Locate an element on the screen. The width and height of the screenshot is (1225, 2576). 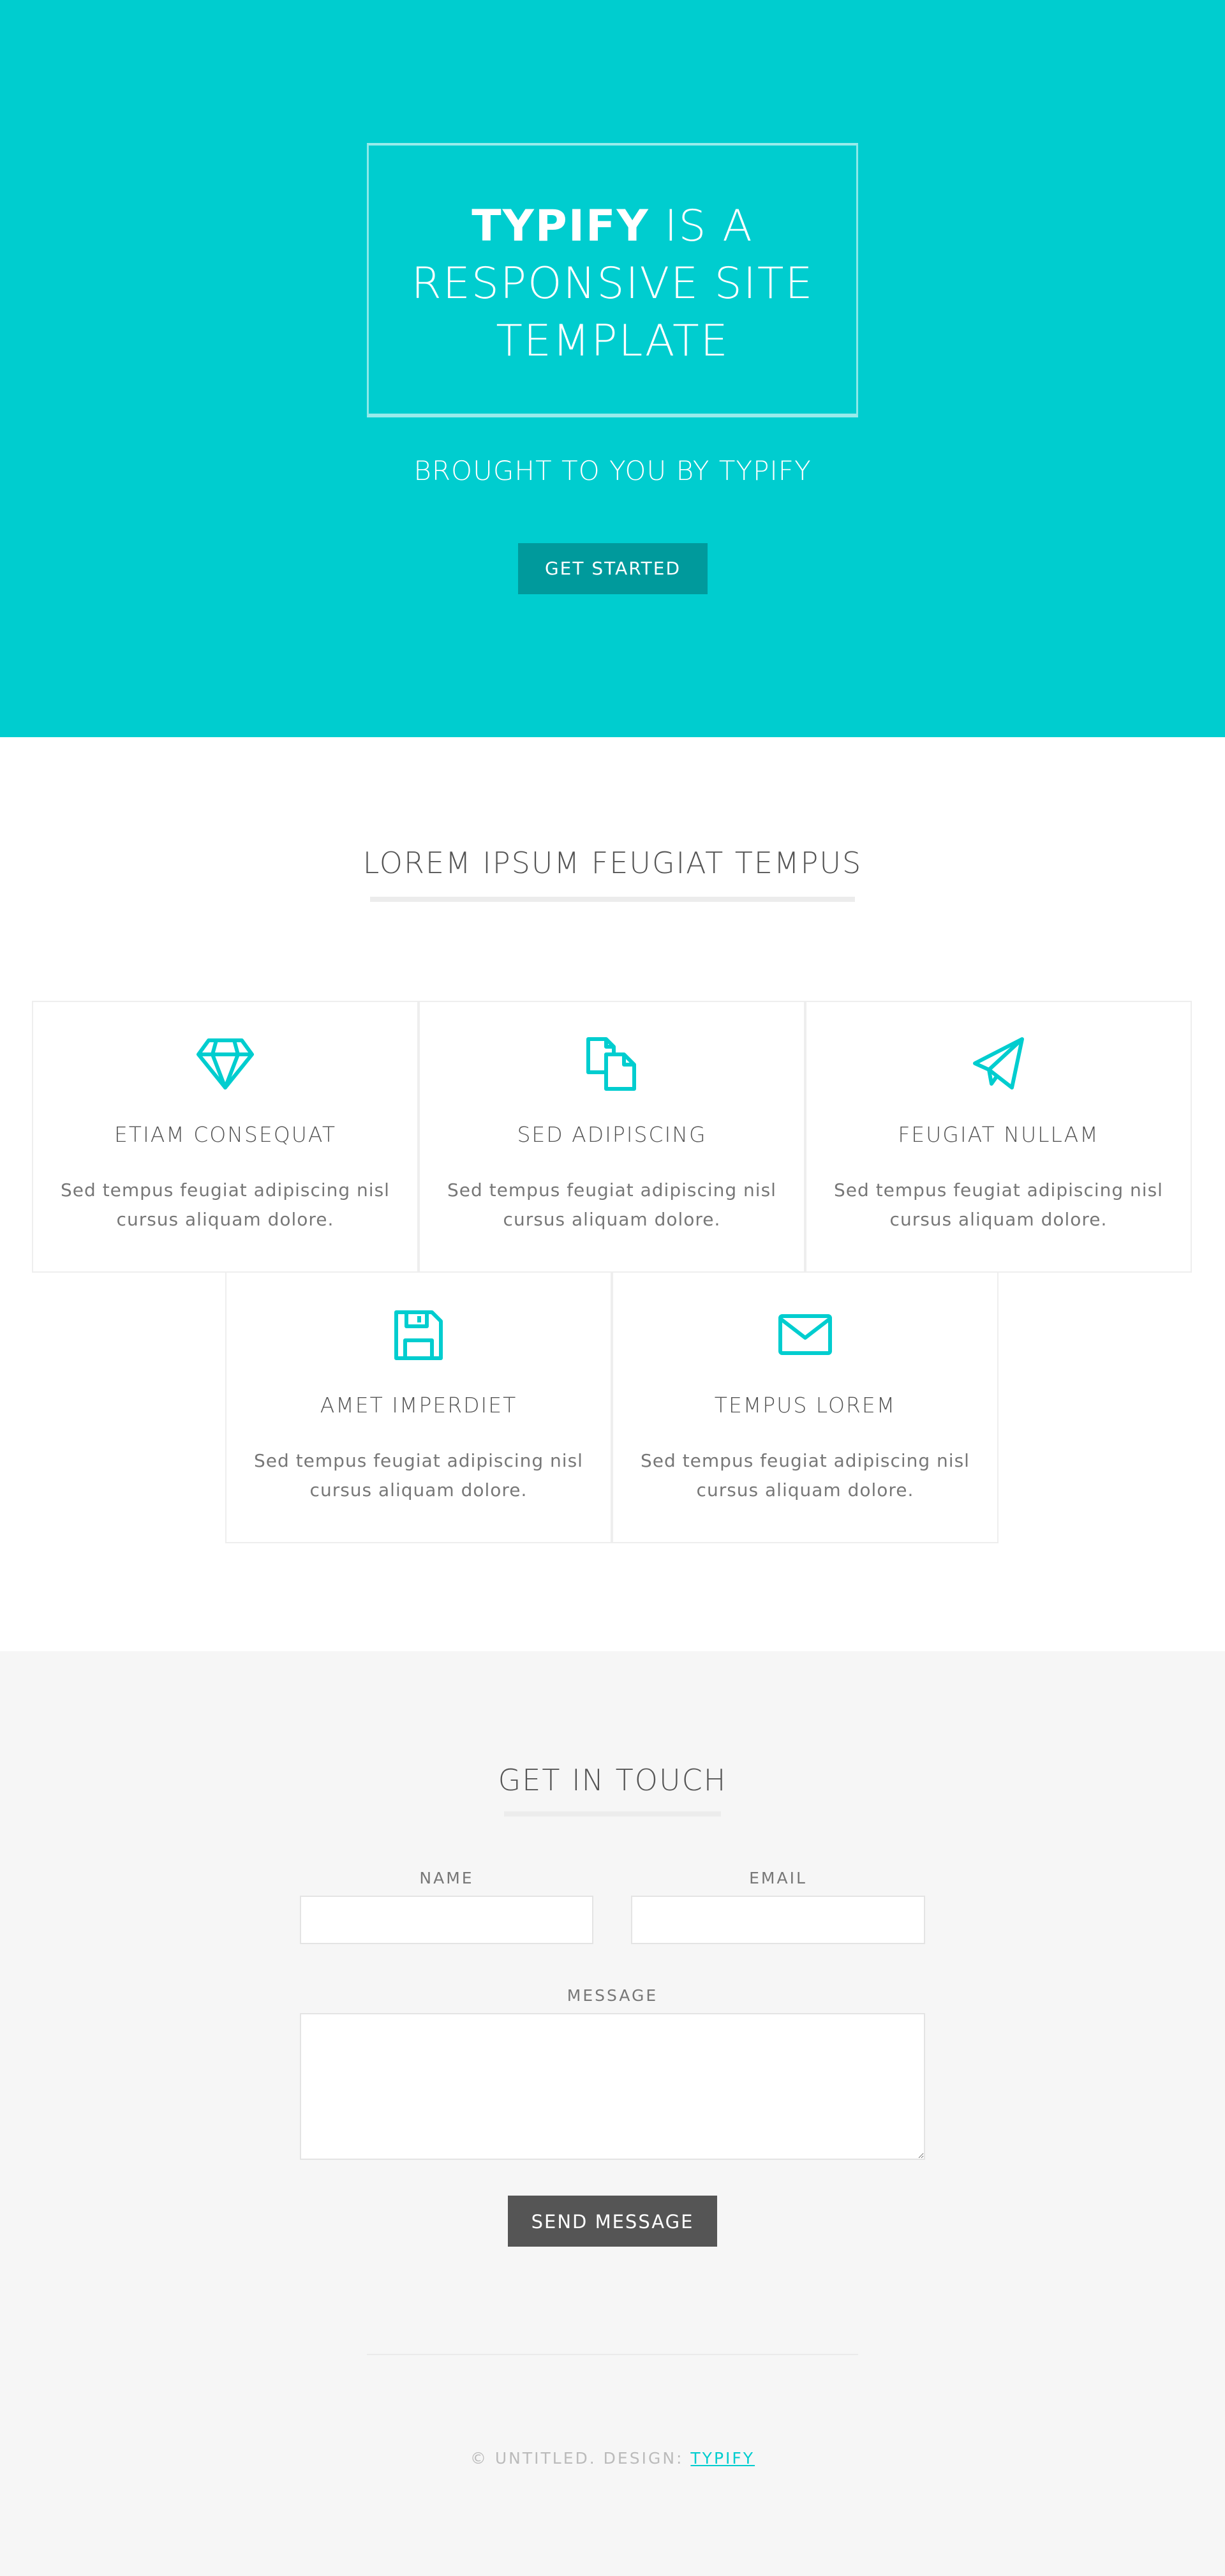
feature-title: AMET IMPERDIET is located at coordinates (418, 1405).